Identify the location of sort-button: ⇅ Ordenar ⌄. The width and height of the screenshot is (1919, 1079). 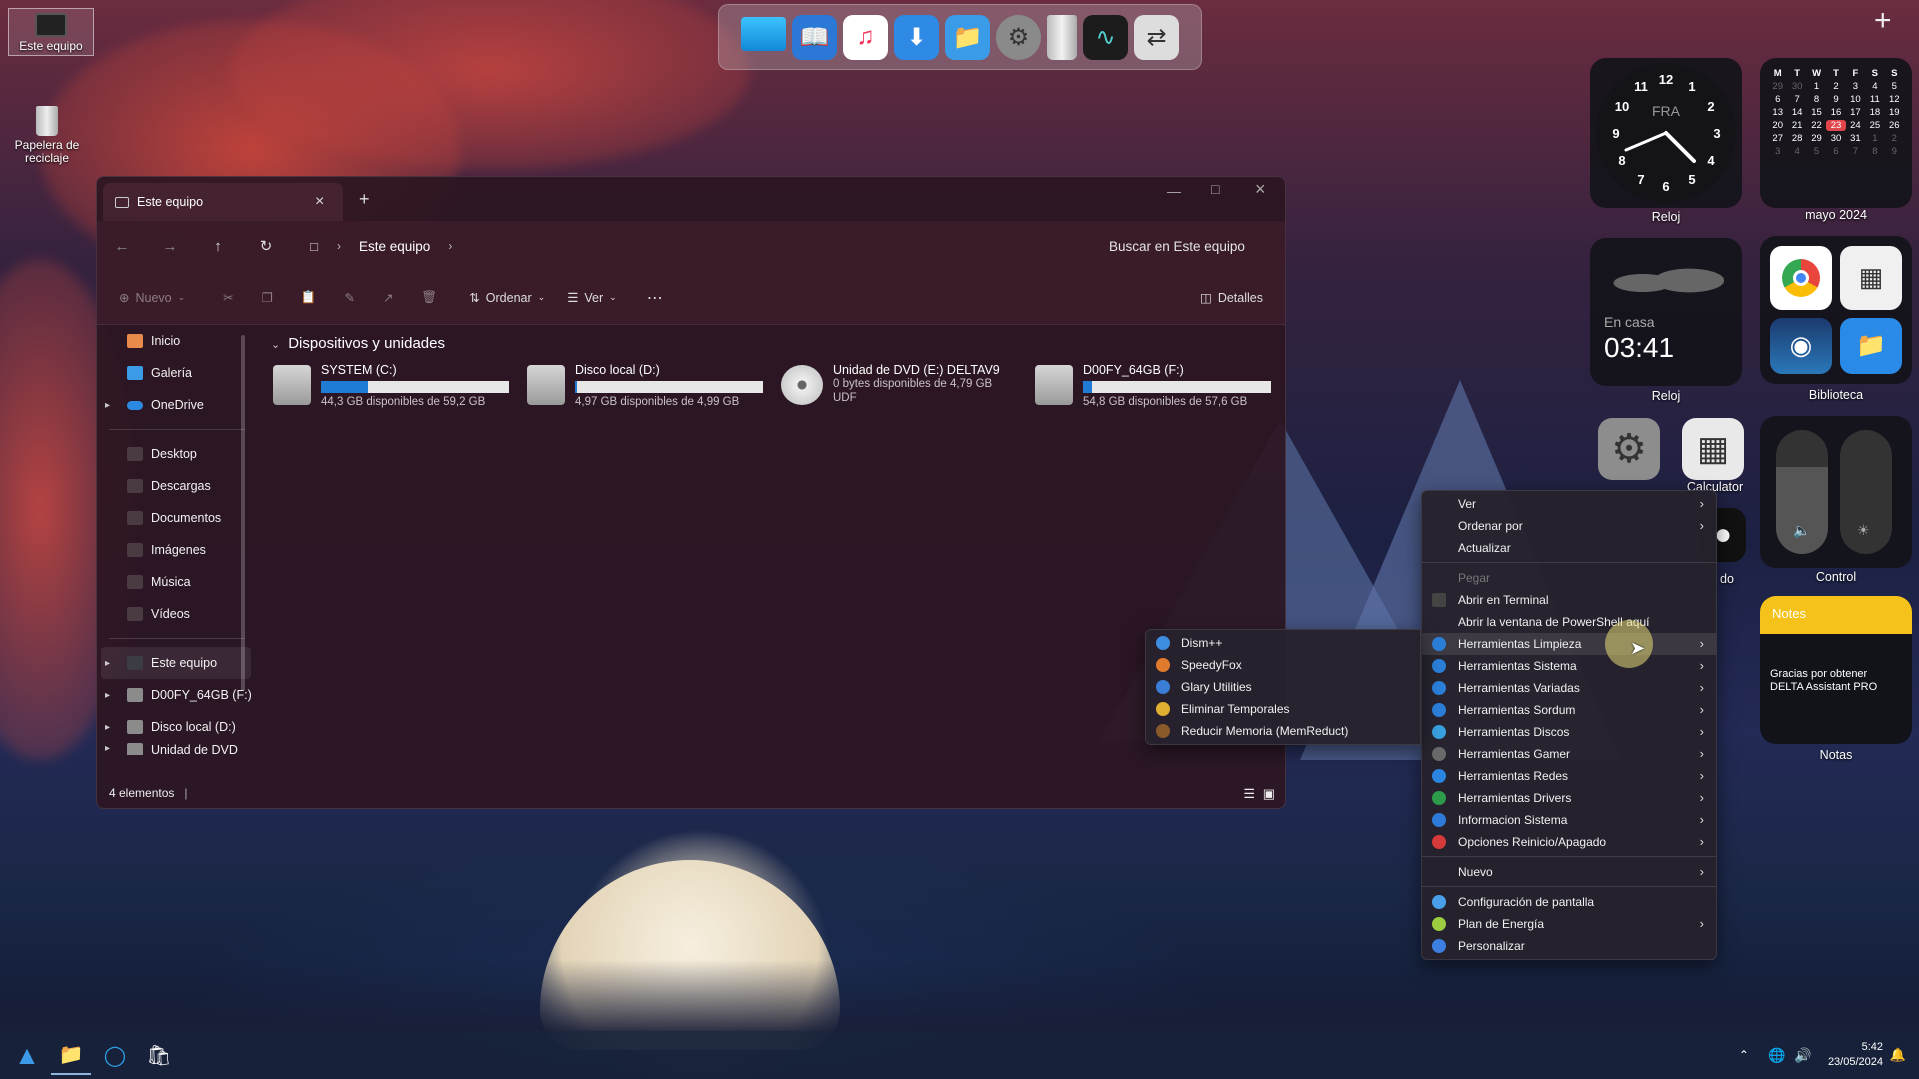
(507, 298).